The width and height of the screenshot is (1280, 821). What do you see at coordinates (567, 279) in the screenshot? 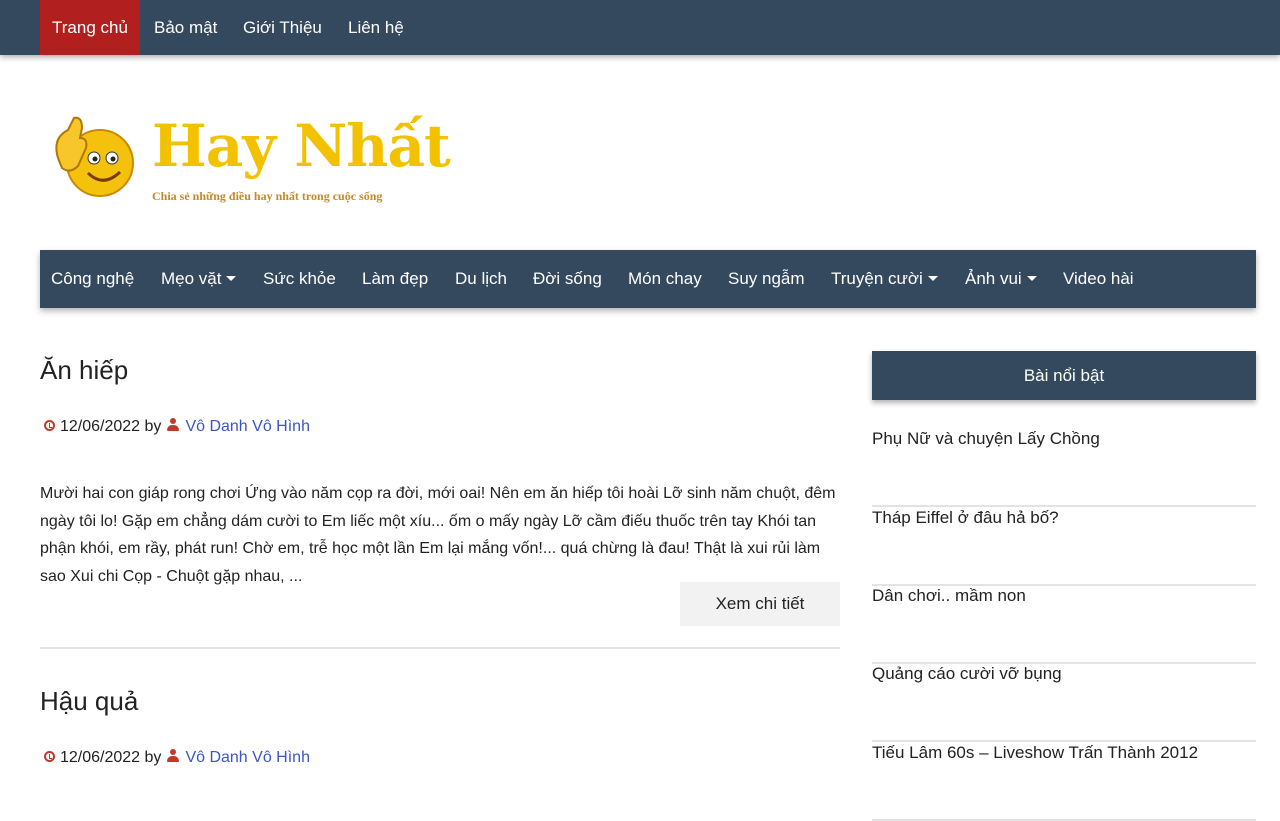
I see `nav-item-doi-song: Đời sống` at bounding box center [567, 279].